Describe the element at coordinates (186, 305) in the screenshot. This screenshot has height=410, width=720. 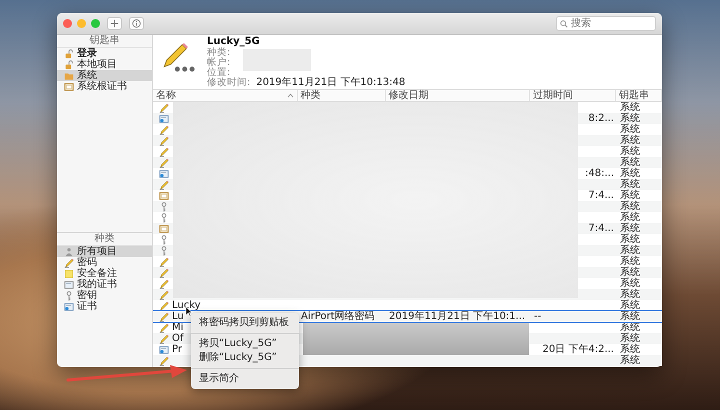
I see `table-cell: Lucky` at that location.